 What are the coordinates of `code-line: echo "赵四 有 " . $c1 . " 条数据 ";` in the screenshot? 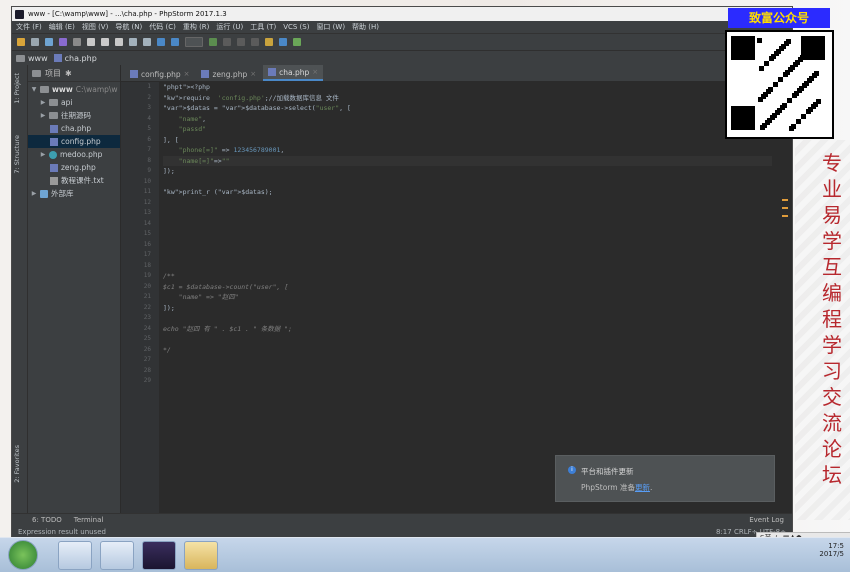 It's located at (467, 329).